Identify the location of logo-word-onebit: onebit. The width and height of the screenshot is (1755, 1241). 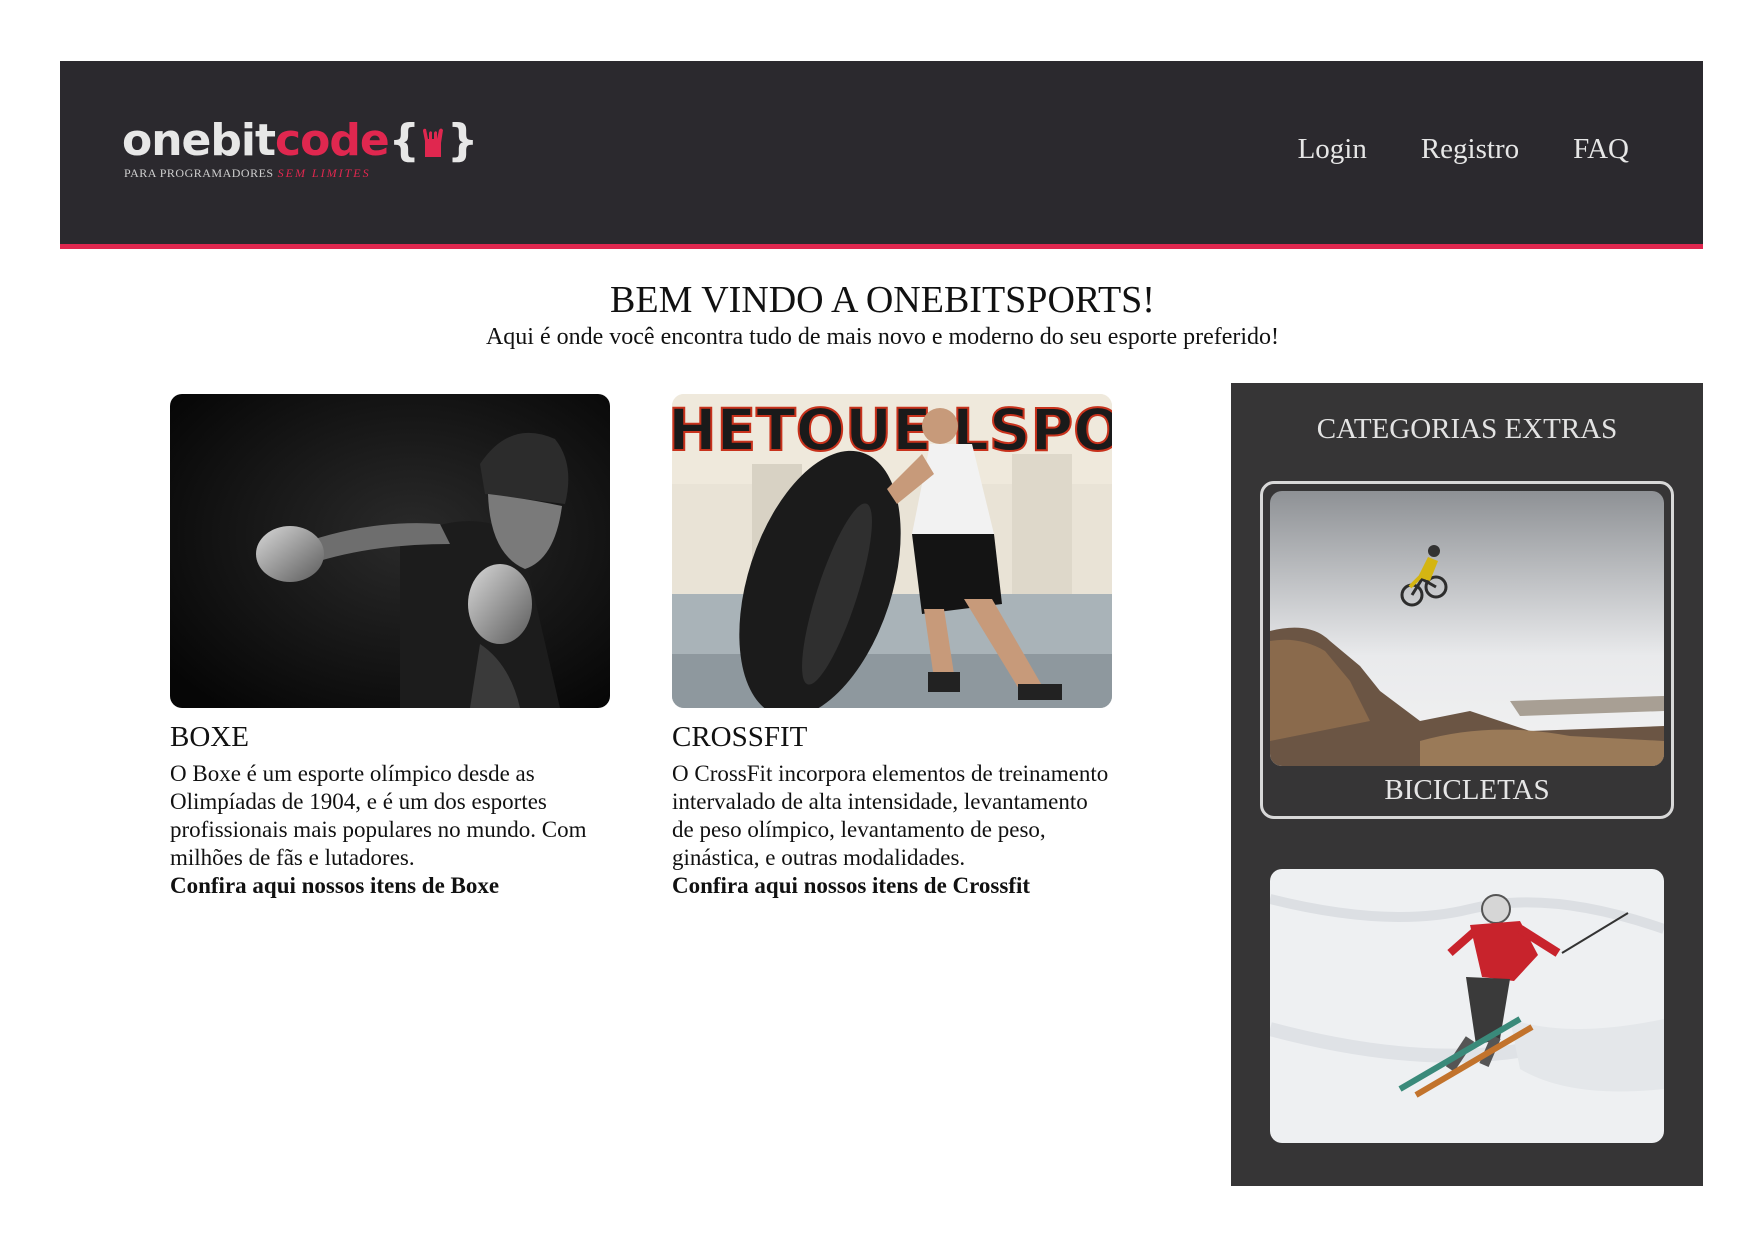
(199, 140).